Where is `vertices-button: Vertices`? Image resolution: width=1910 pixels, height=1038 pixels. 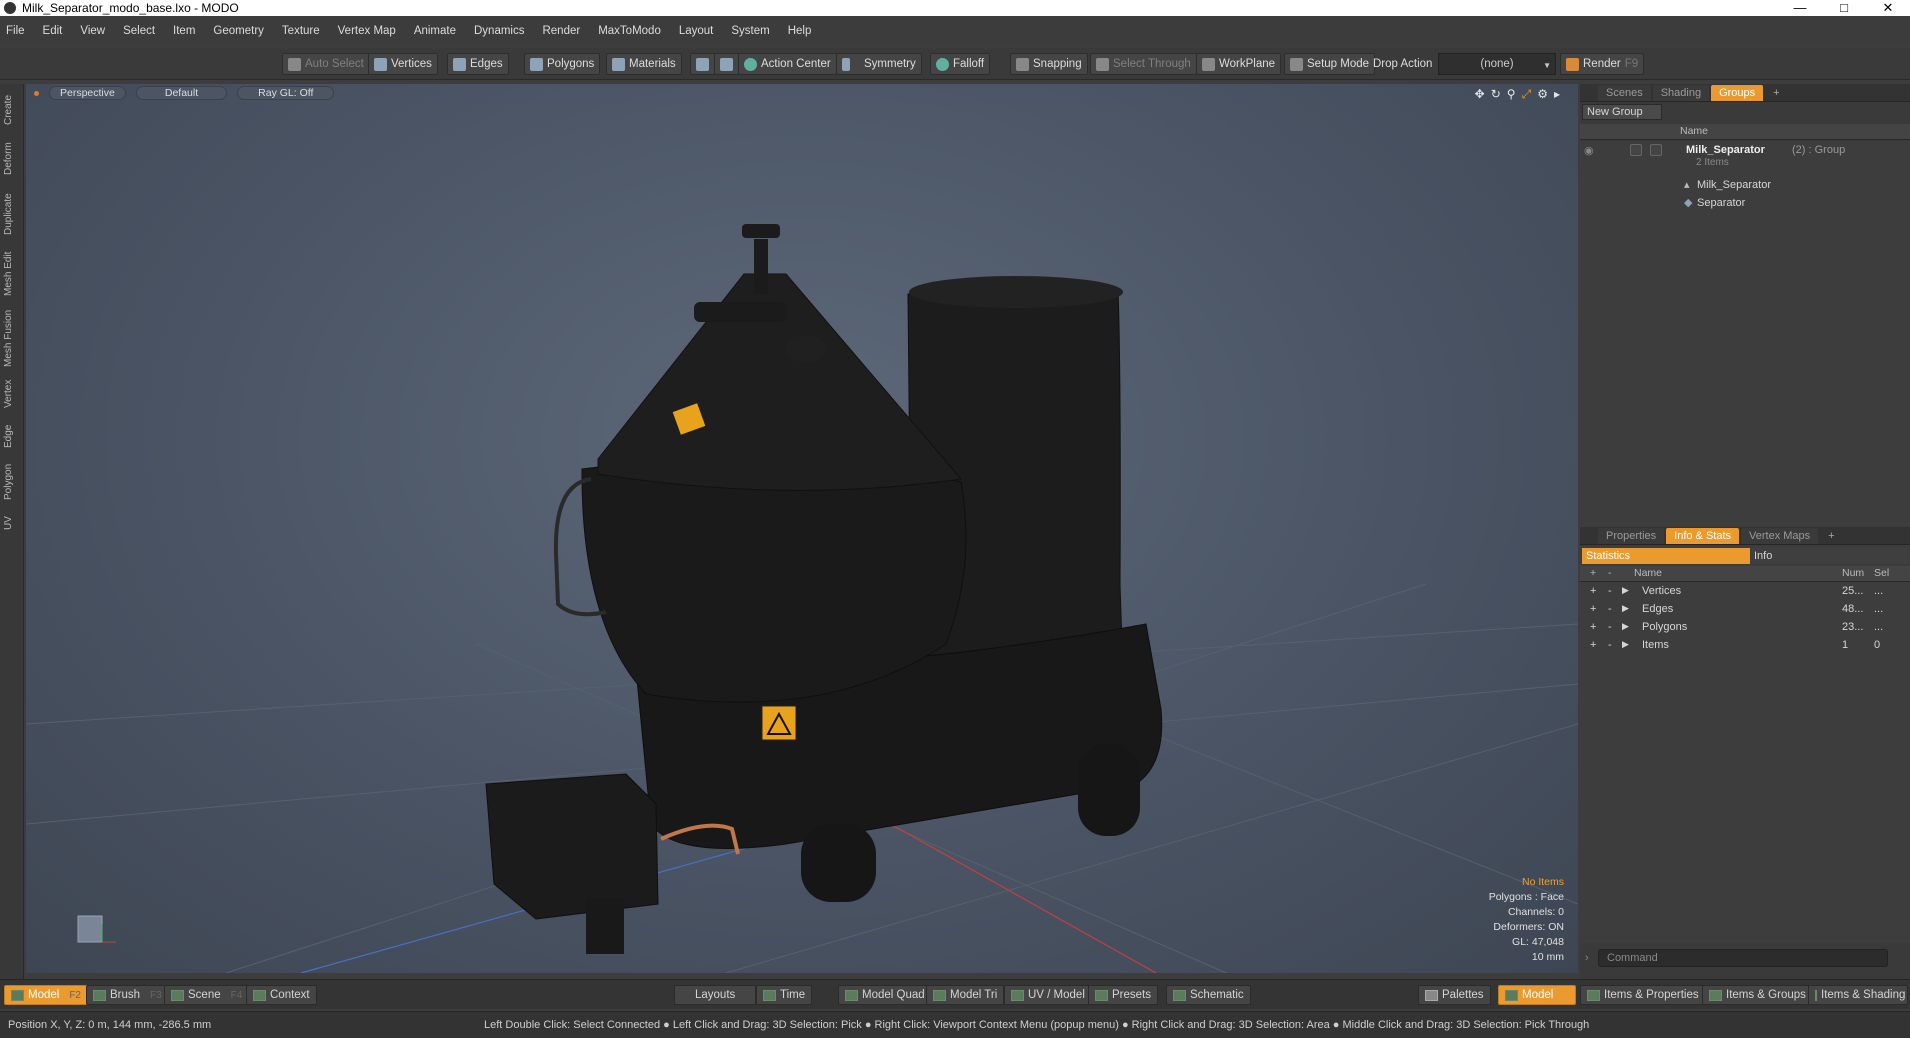 vertices-button: Vertices is located at coordinates (403, 64).